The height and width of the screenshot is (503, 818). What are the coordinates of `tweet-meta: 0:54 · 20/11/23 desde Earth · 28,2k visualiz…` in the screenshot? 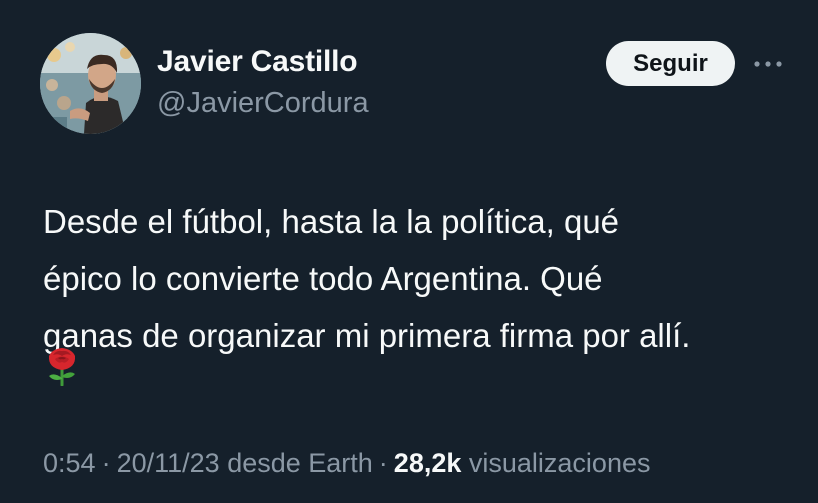 It's located at (346, 463).